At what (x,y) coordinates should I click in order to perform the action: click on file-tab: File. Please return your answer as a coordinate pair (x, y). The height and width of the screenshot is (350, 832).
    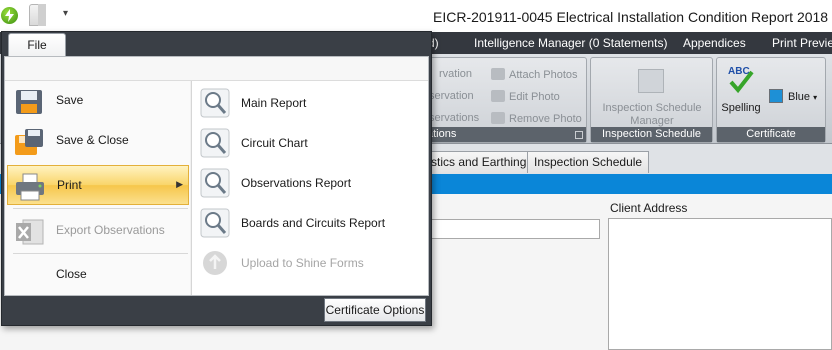
    Looking at the image, I should click on (37, 45).